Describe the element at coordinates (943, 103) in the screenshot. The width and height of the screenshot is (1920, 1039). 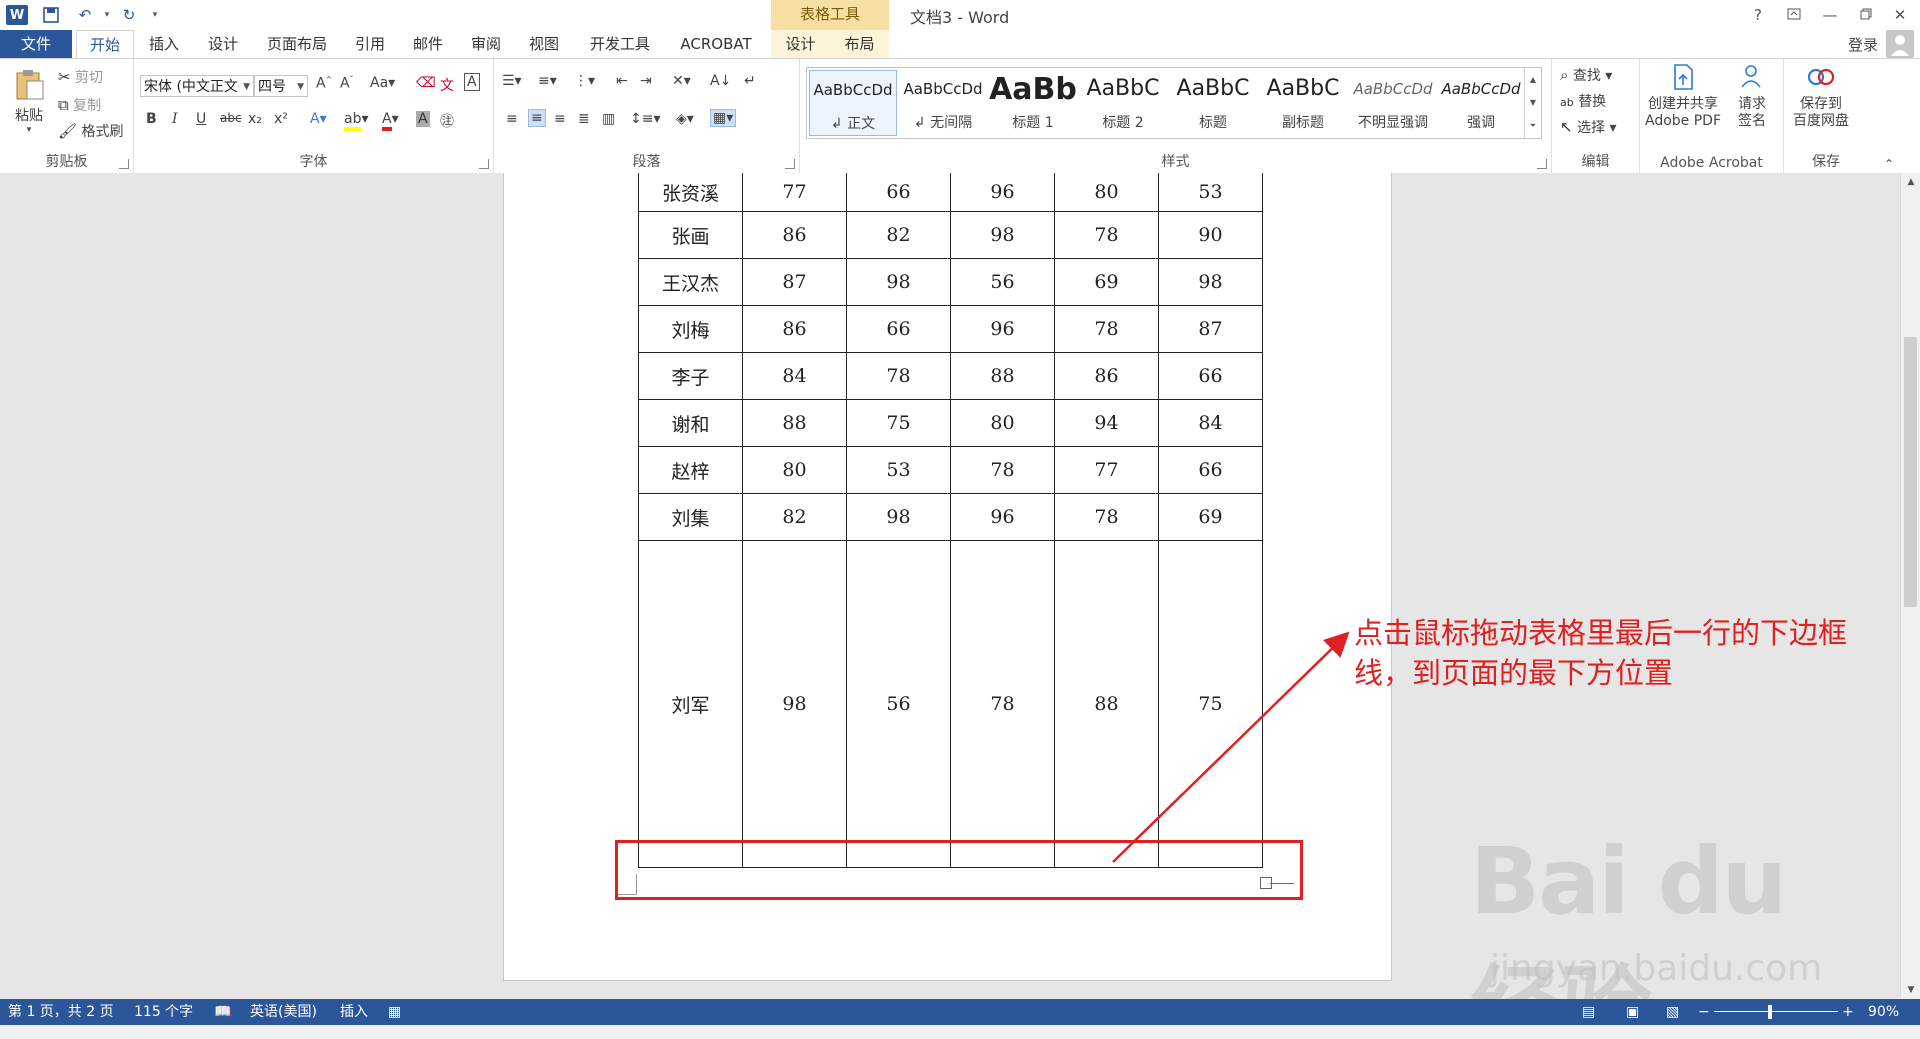
I see `style-no-spacing: AaBbCcDd ↲ 无间隔` at that location.